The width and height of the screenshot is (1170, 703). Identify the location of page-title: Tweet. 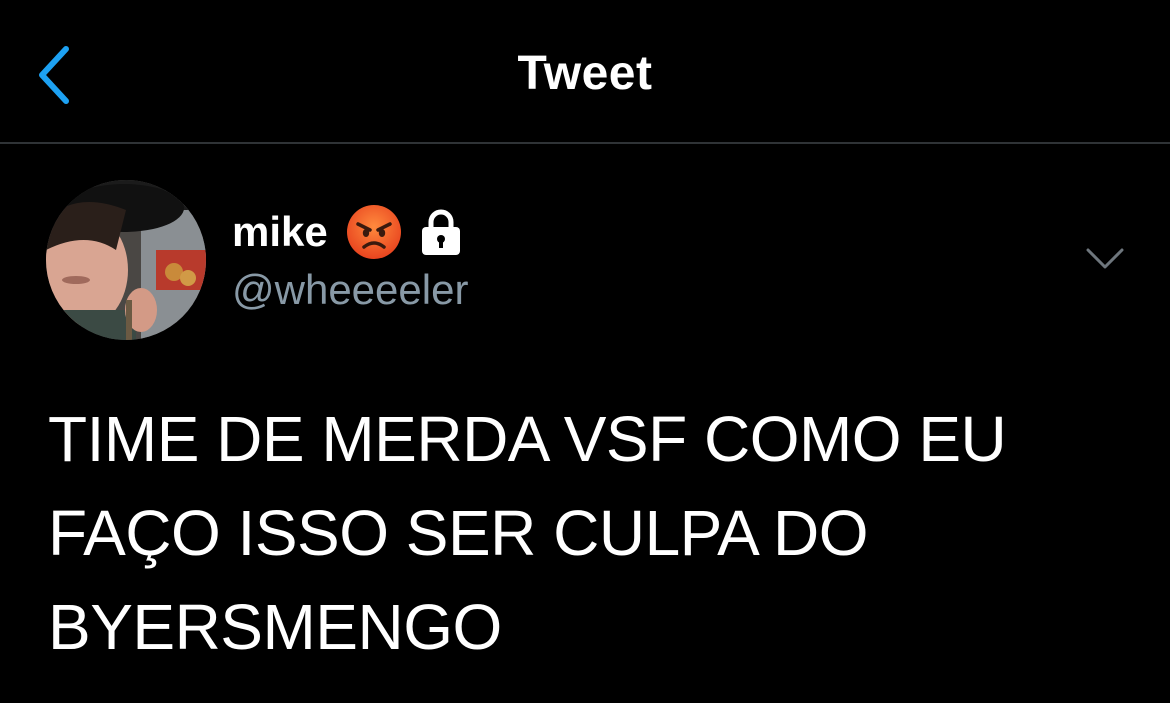
(585, 73).